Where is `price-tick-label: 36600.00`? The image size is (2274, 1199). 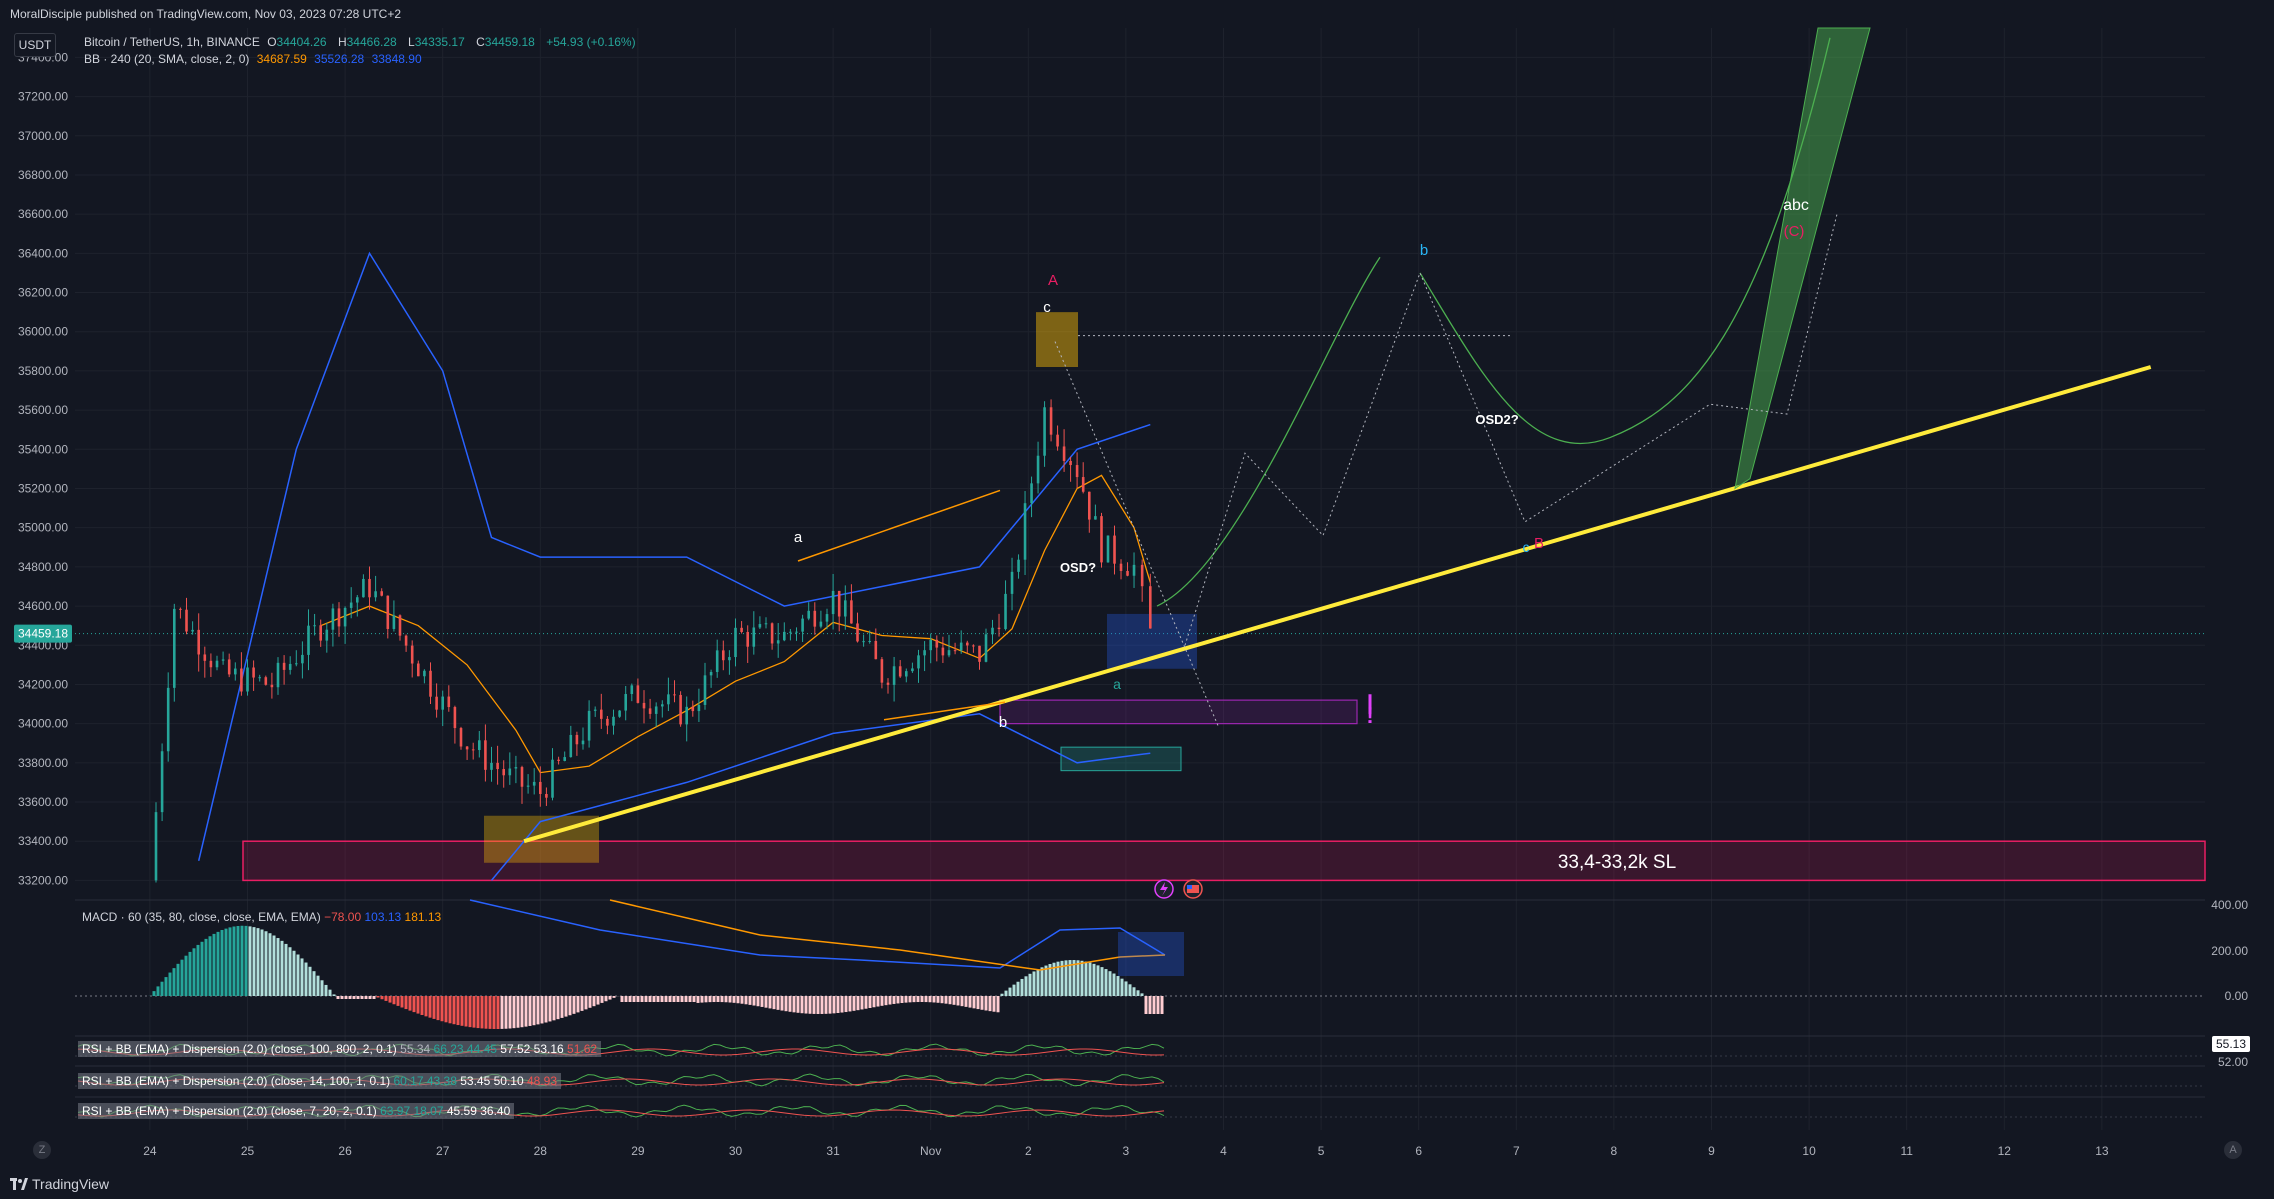
price-tick-label: 36600.00 is located at coordinates (43, 214).